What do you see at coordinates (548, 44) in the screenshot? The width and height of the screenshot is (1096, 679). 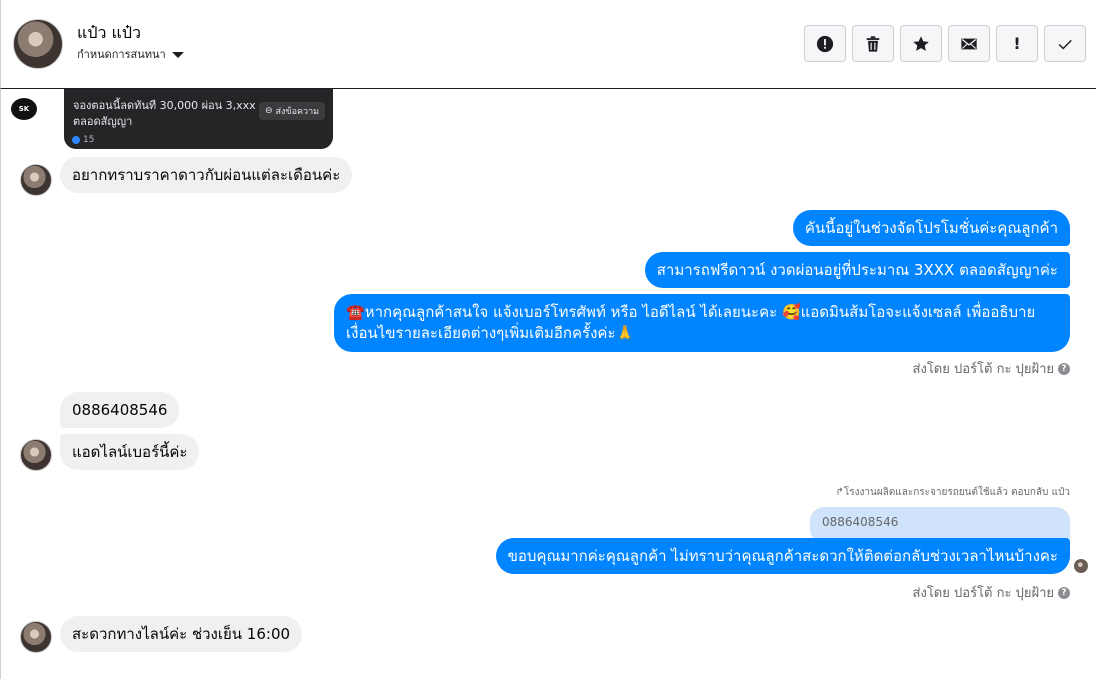 I see `conversation-header: แป๋ว แป๋ว กำหนดการสนทนา !` at bounding box center [548, 44].